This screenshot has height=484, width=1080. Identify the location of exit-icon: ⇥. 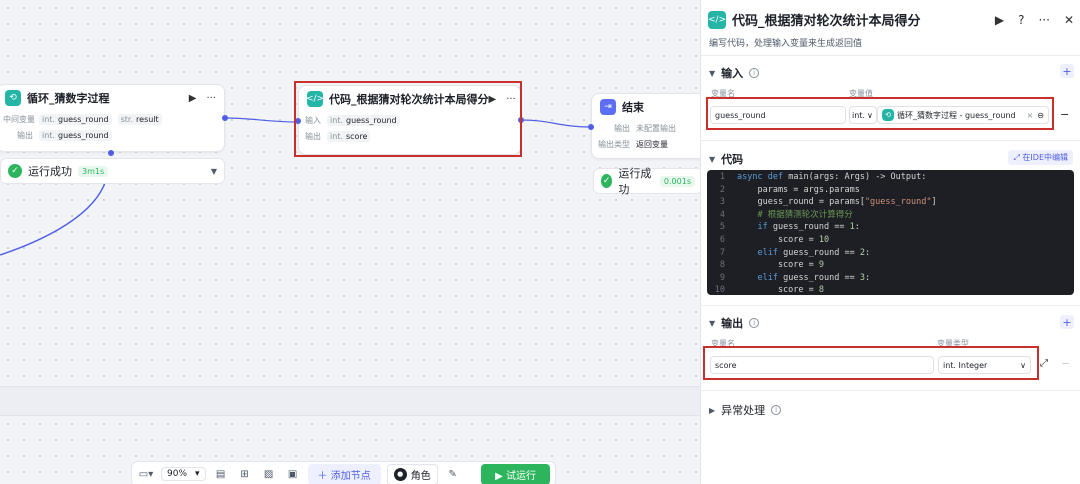
(608, 107).